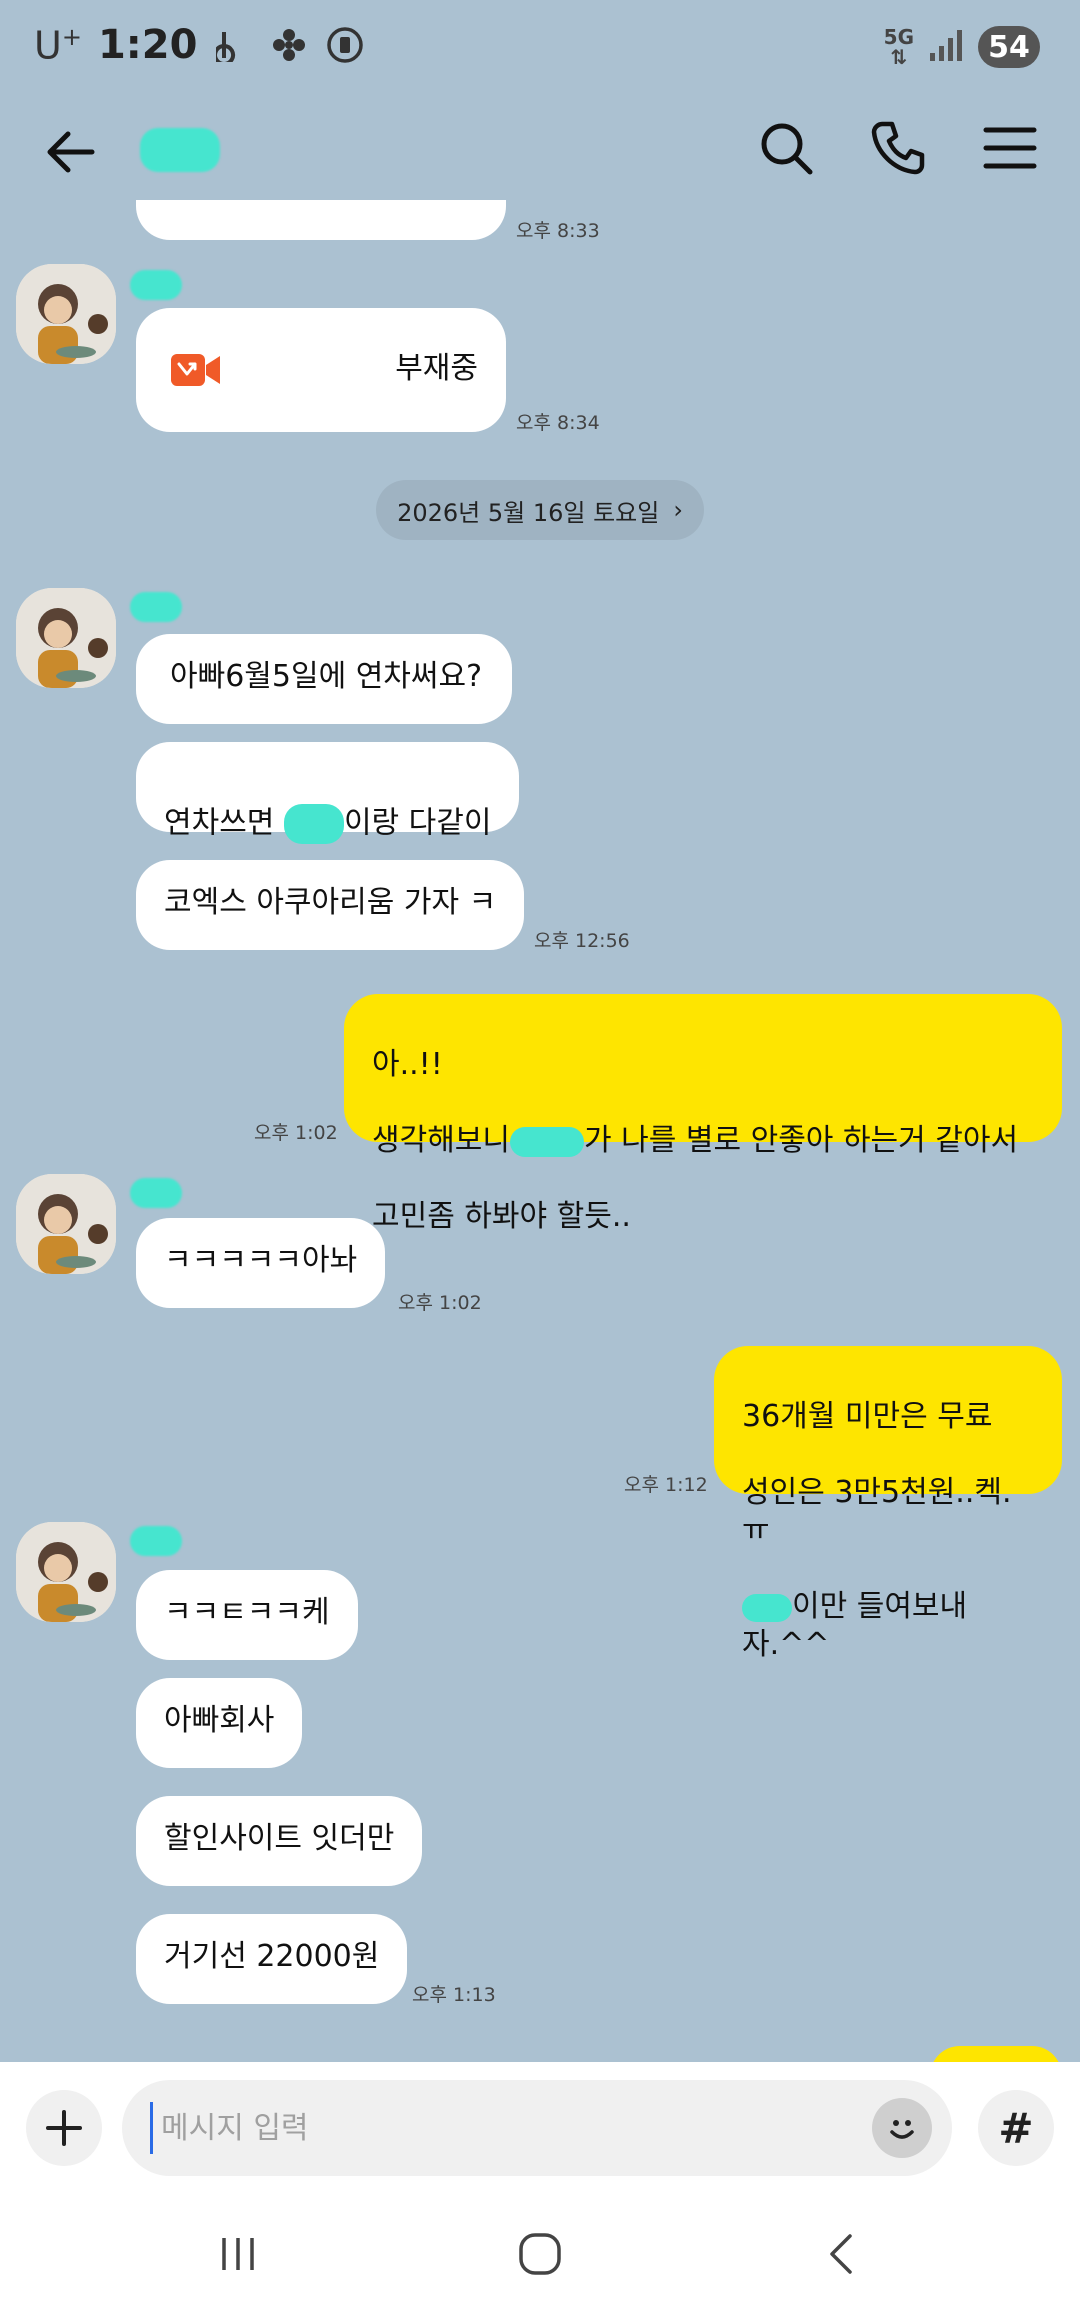  I want to click on date-divider: 2026년 5월 16일 토요일 ›, so click(540, 510).